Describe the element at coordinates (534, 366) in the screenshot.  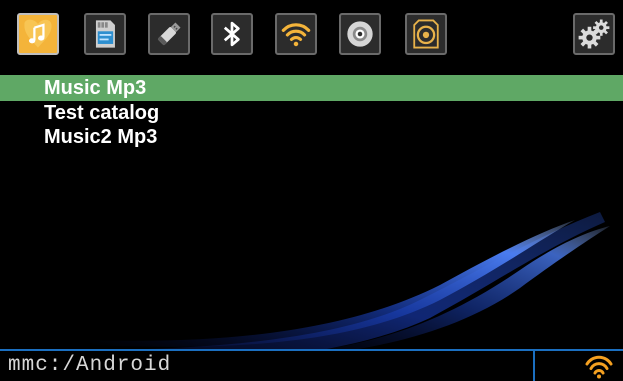
I see `status-divider` at that location.